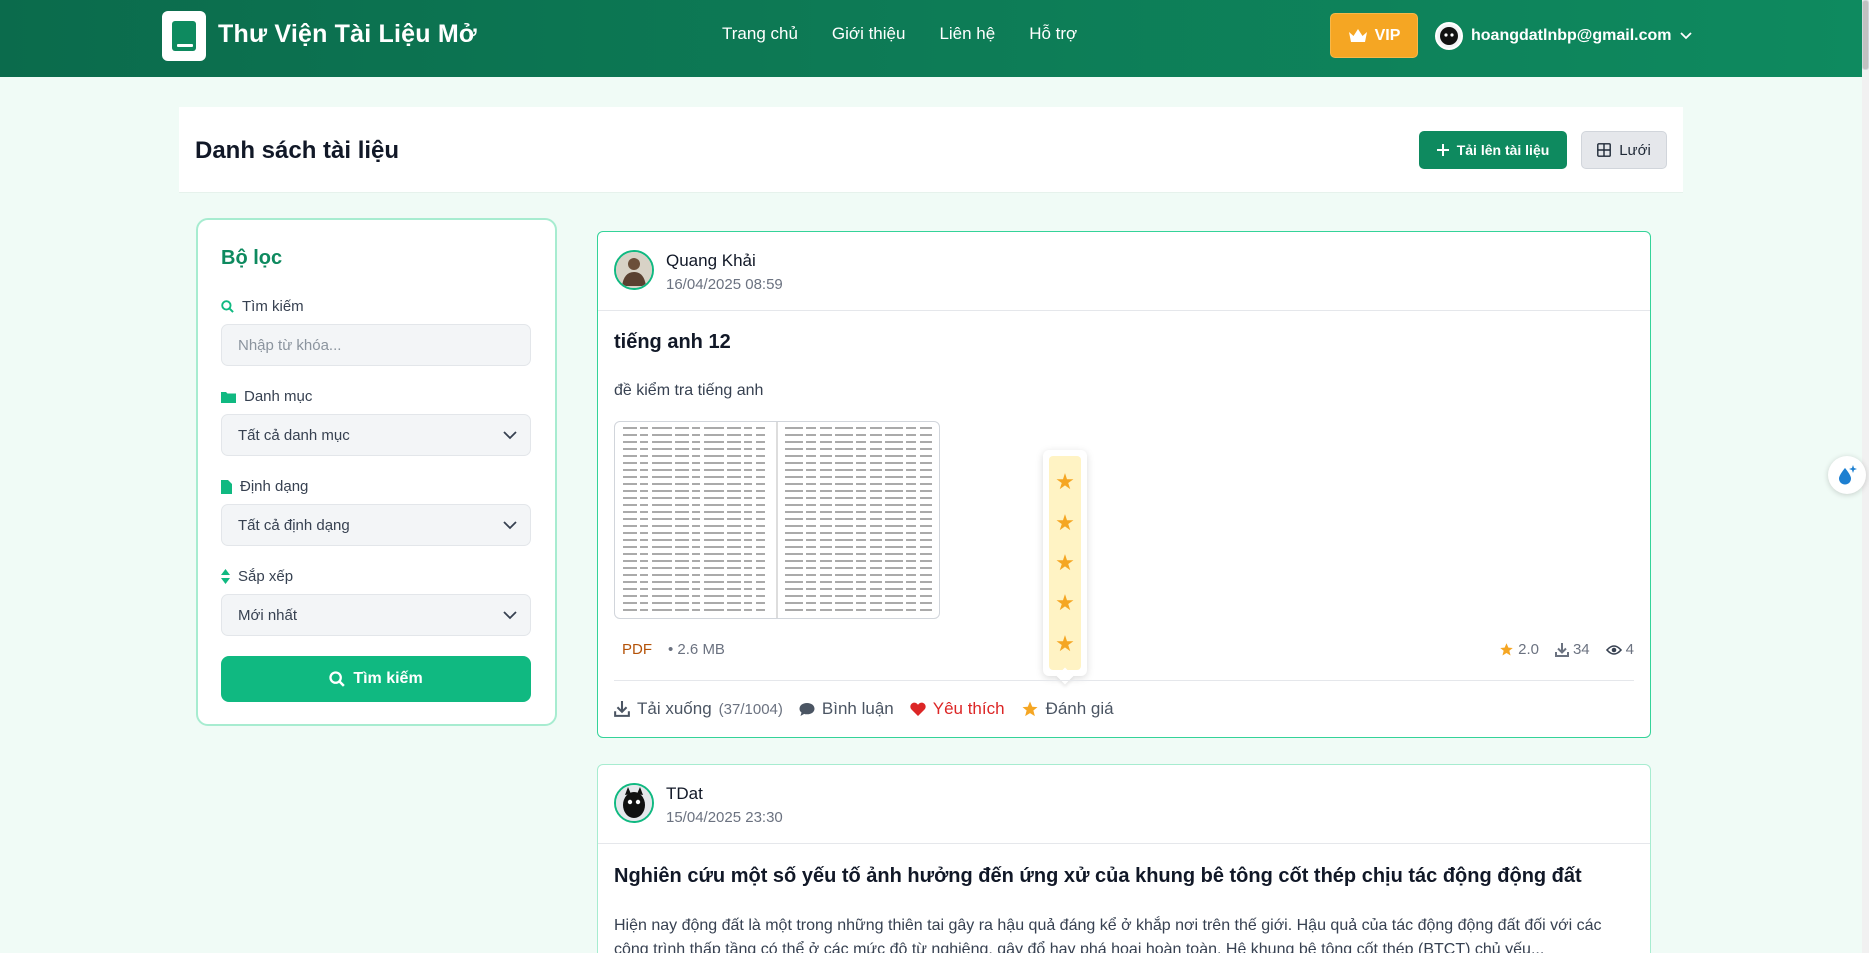  What do you see at coordinates (931, 150) in the screenshot?
I see `page-header: Danh sách tài liệu Tải lên tài liệu Lưới` at bounding box center [931, 150].